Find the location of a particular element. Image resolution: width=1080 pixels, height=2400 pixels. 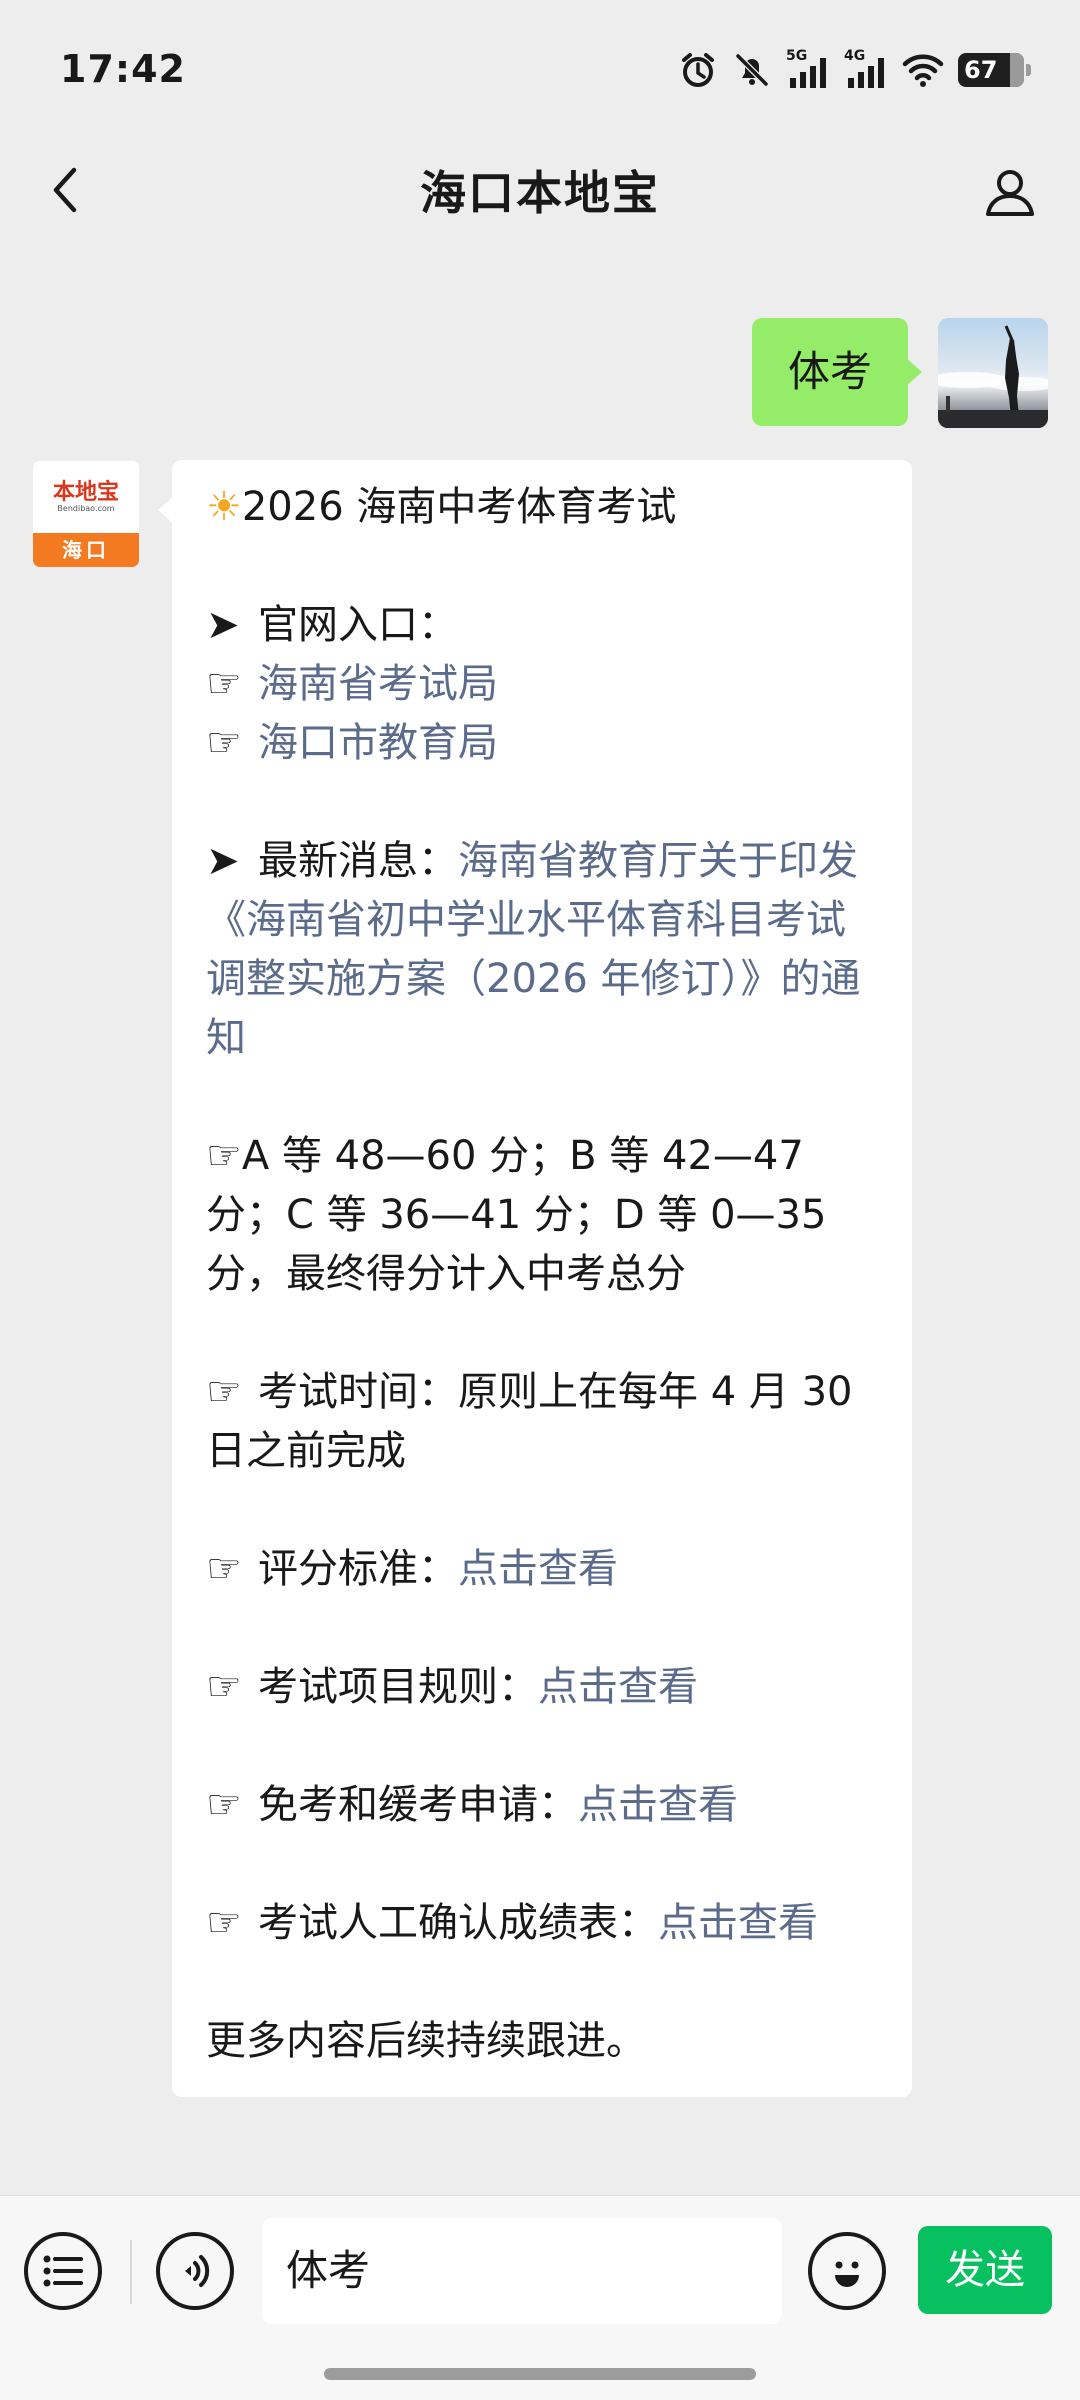

profile-button is located at coordinates (1010, 192).